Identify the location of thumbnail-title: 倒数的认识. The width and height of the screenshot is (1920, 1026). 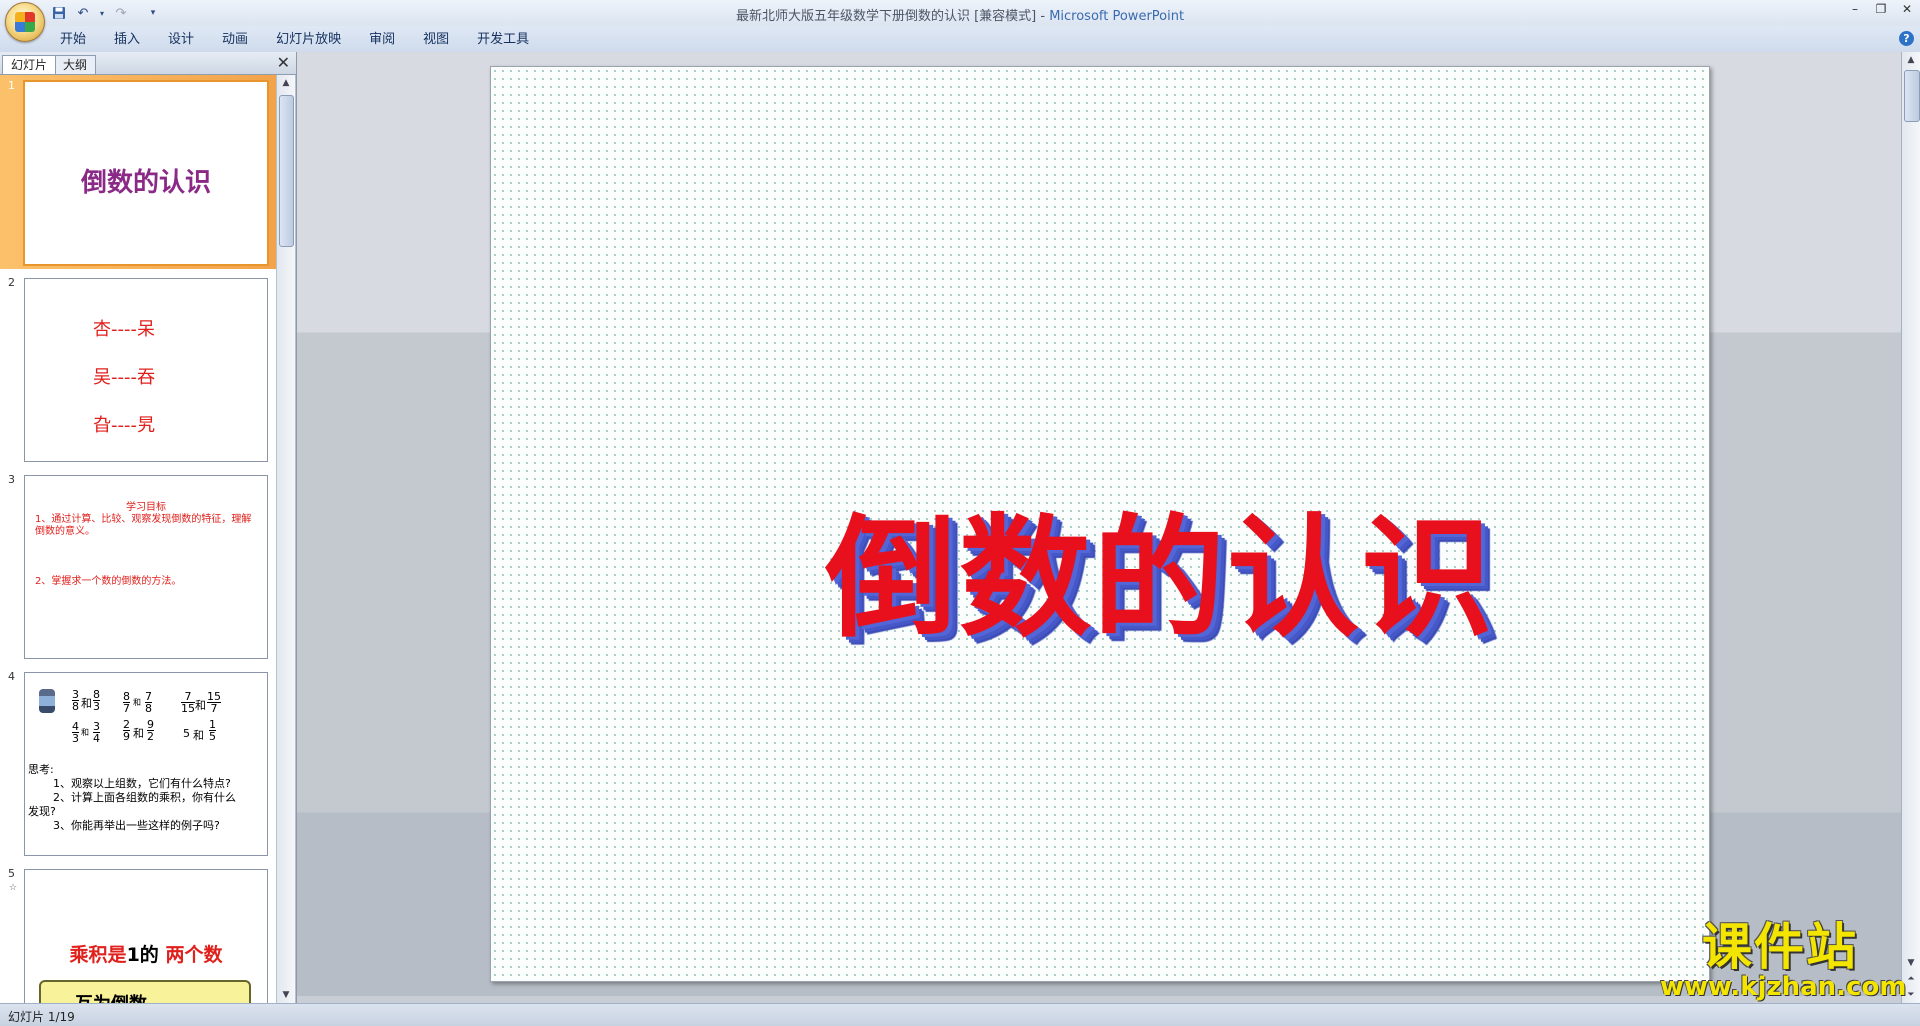
(145, 183).